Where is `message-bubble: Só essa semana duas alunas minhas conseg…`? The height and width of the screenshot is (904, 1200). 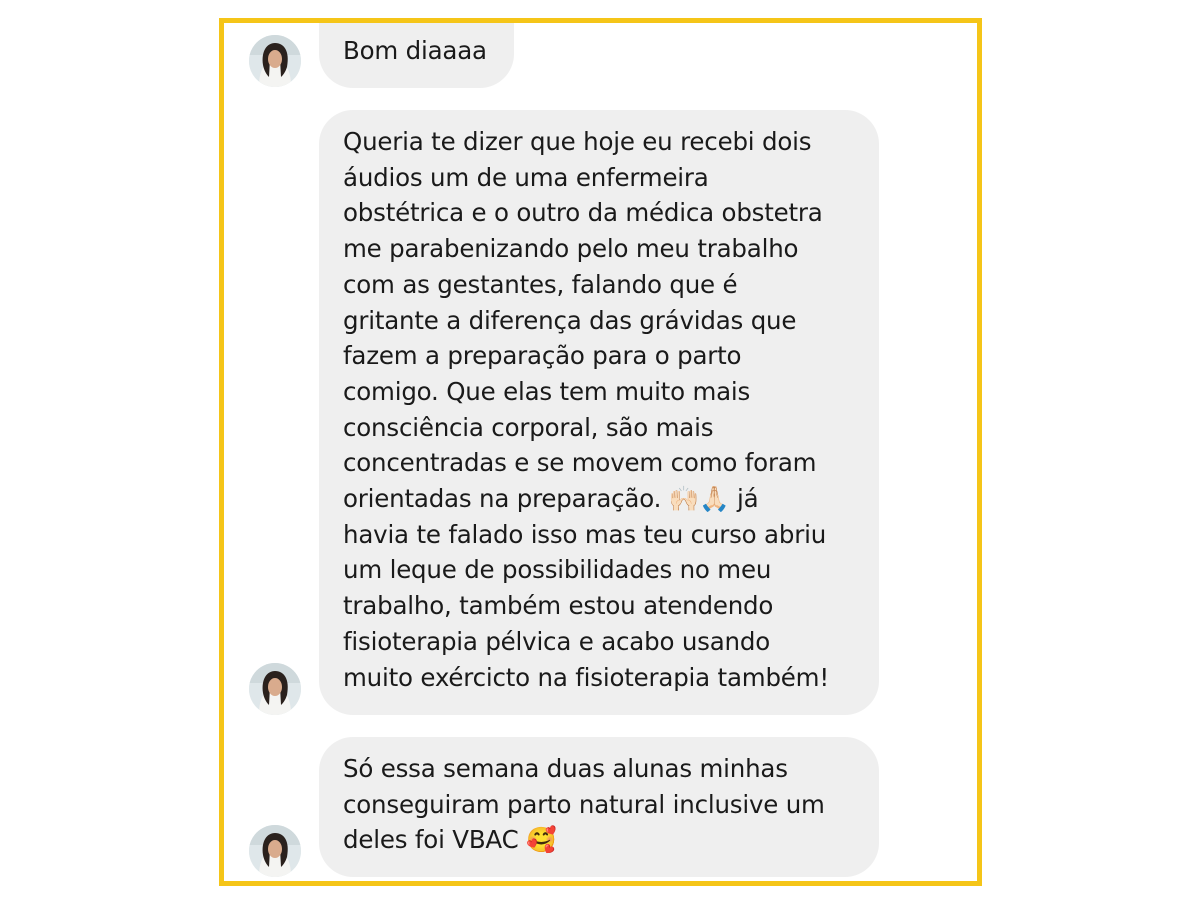
message-bubble: Só essa semana duas alunas minhas conseg… is located at coordinates (599, 807).